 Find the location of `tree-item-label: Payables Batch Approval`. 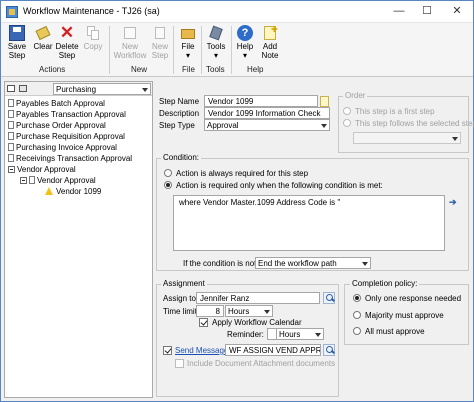

tree-item-label: Payables Batch Approval is located at coordinates (60, 103).